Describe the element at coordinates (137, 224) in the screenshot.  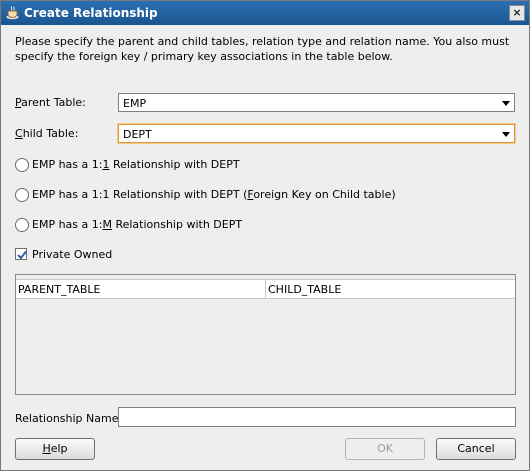
I see `radio-label: EMP has a 1:M Relationship with DEPT` at that location.